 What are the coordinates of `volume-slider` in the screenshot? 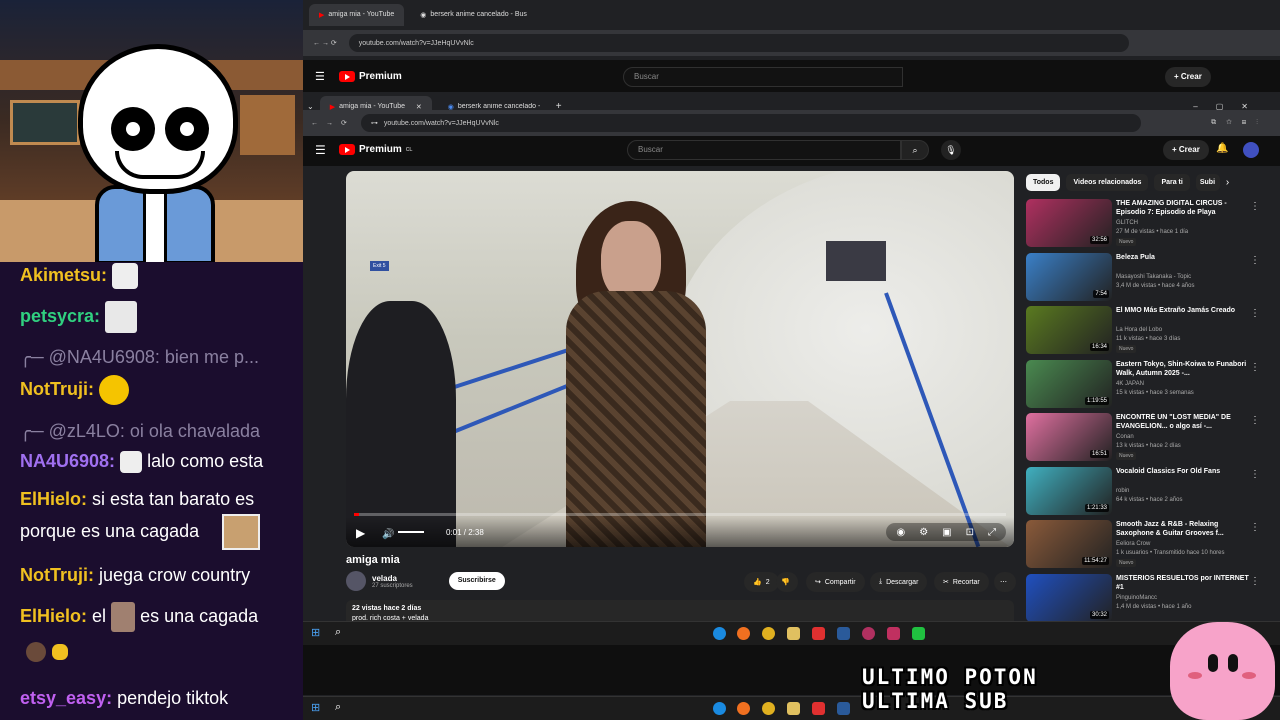 It's located at (411, 532).